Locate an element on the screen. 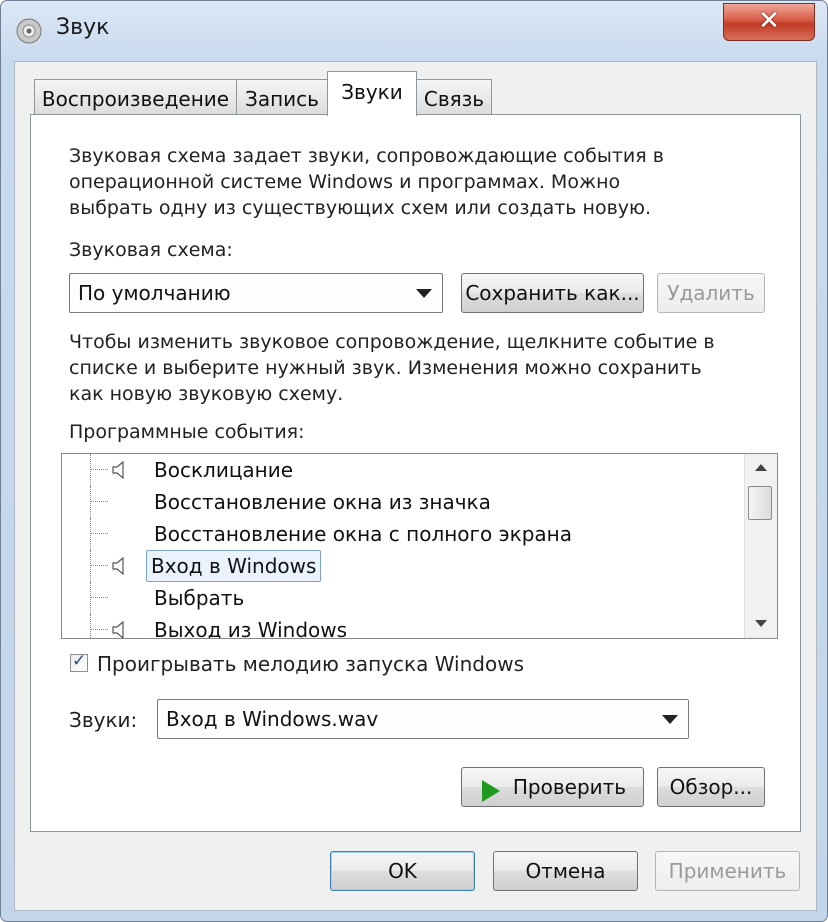 Image resolution: width=828 pixels, height=922 pixels. test-button: Проверить is located at coordinates (552, 787).